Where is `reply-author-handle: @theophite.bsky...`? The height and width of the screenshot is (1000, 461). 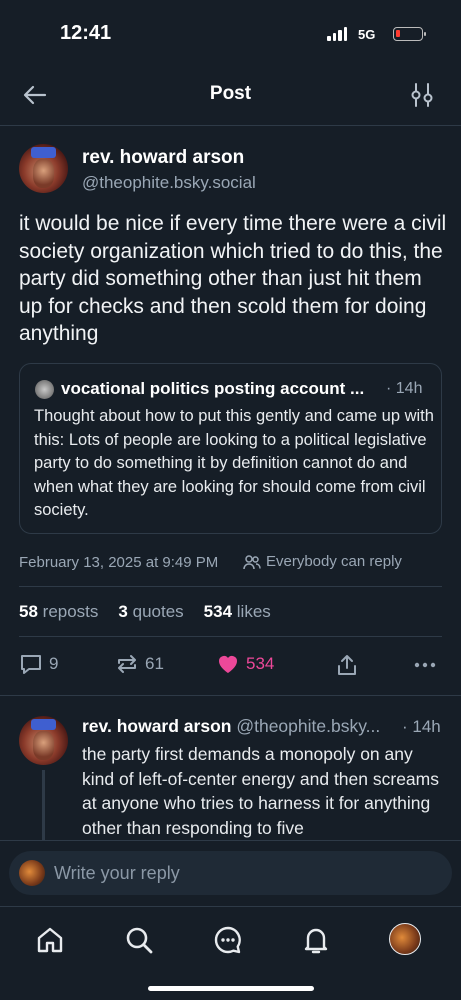 reply-author-handle: @theophite.bsky... is located at coordinates (308, 726).